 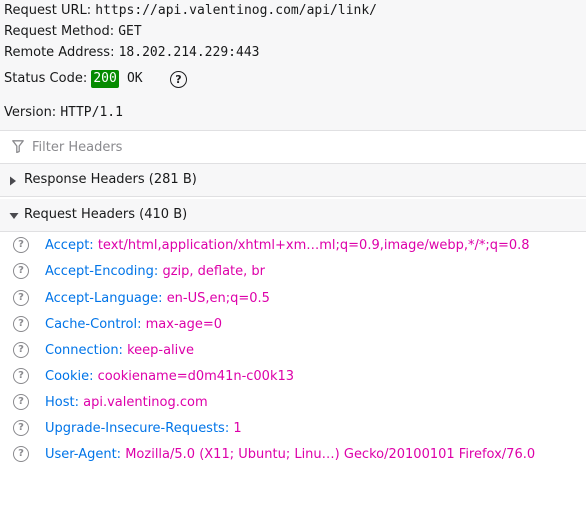 I want to click on request-method-row: Request Method: GET, so click(x=73, y=32).